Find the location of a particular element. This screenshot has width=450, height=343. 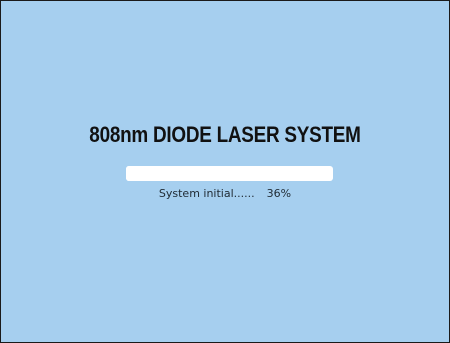

system-title: 808nm DIODE LASER SYSTEM is located at coordinates (225, 134).